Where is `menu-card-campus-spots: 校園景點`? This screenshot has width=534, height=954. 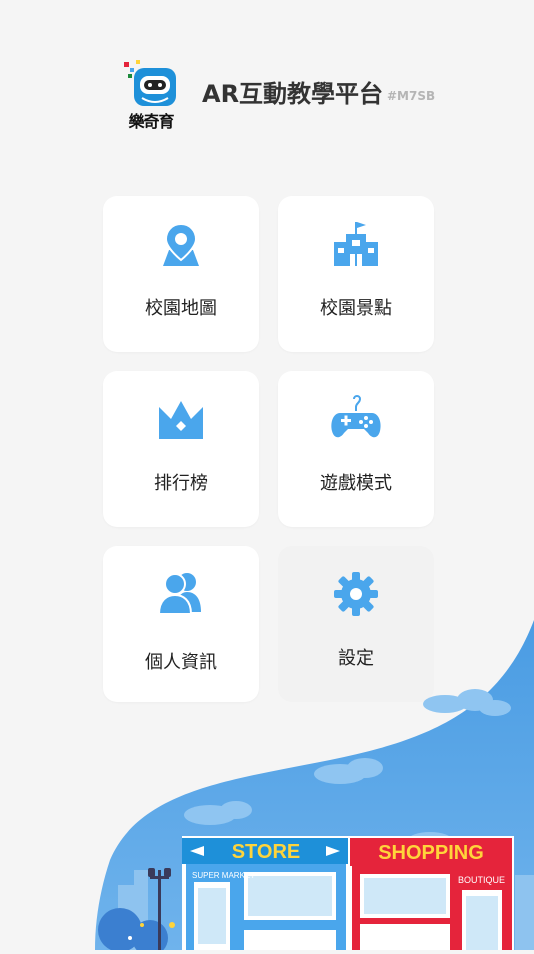 menu-card-campus-spots: 校園景點 is located at coordinates (356, 274).